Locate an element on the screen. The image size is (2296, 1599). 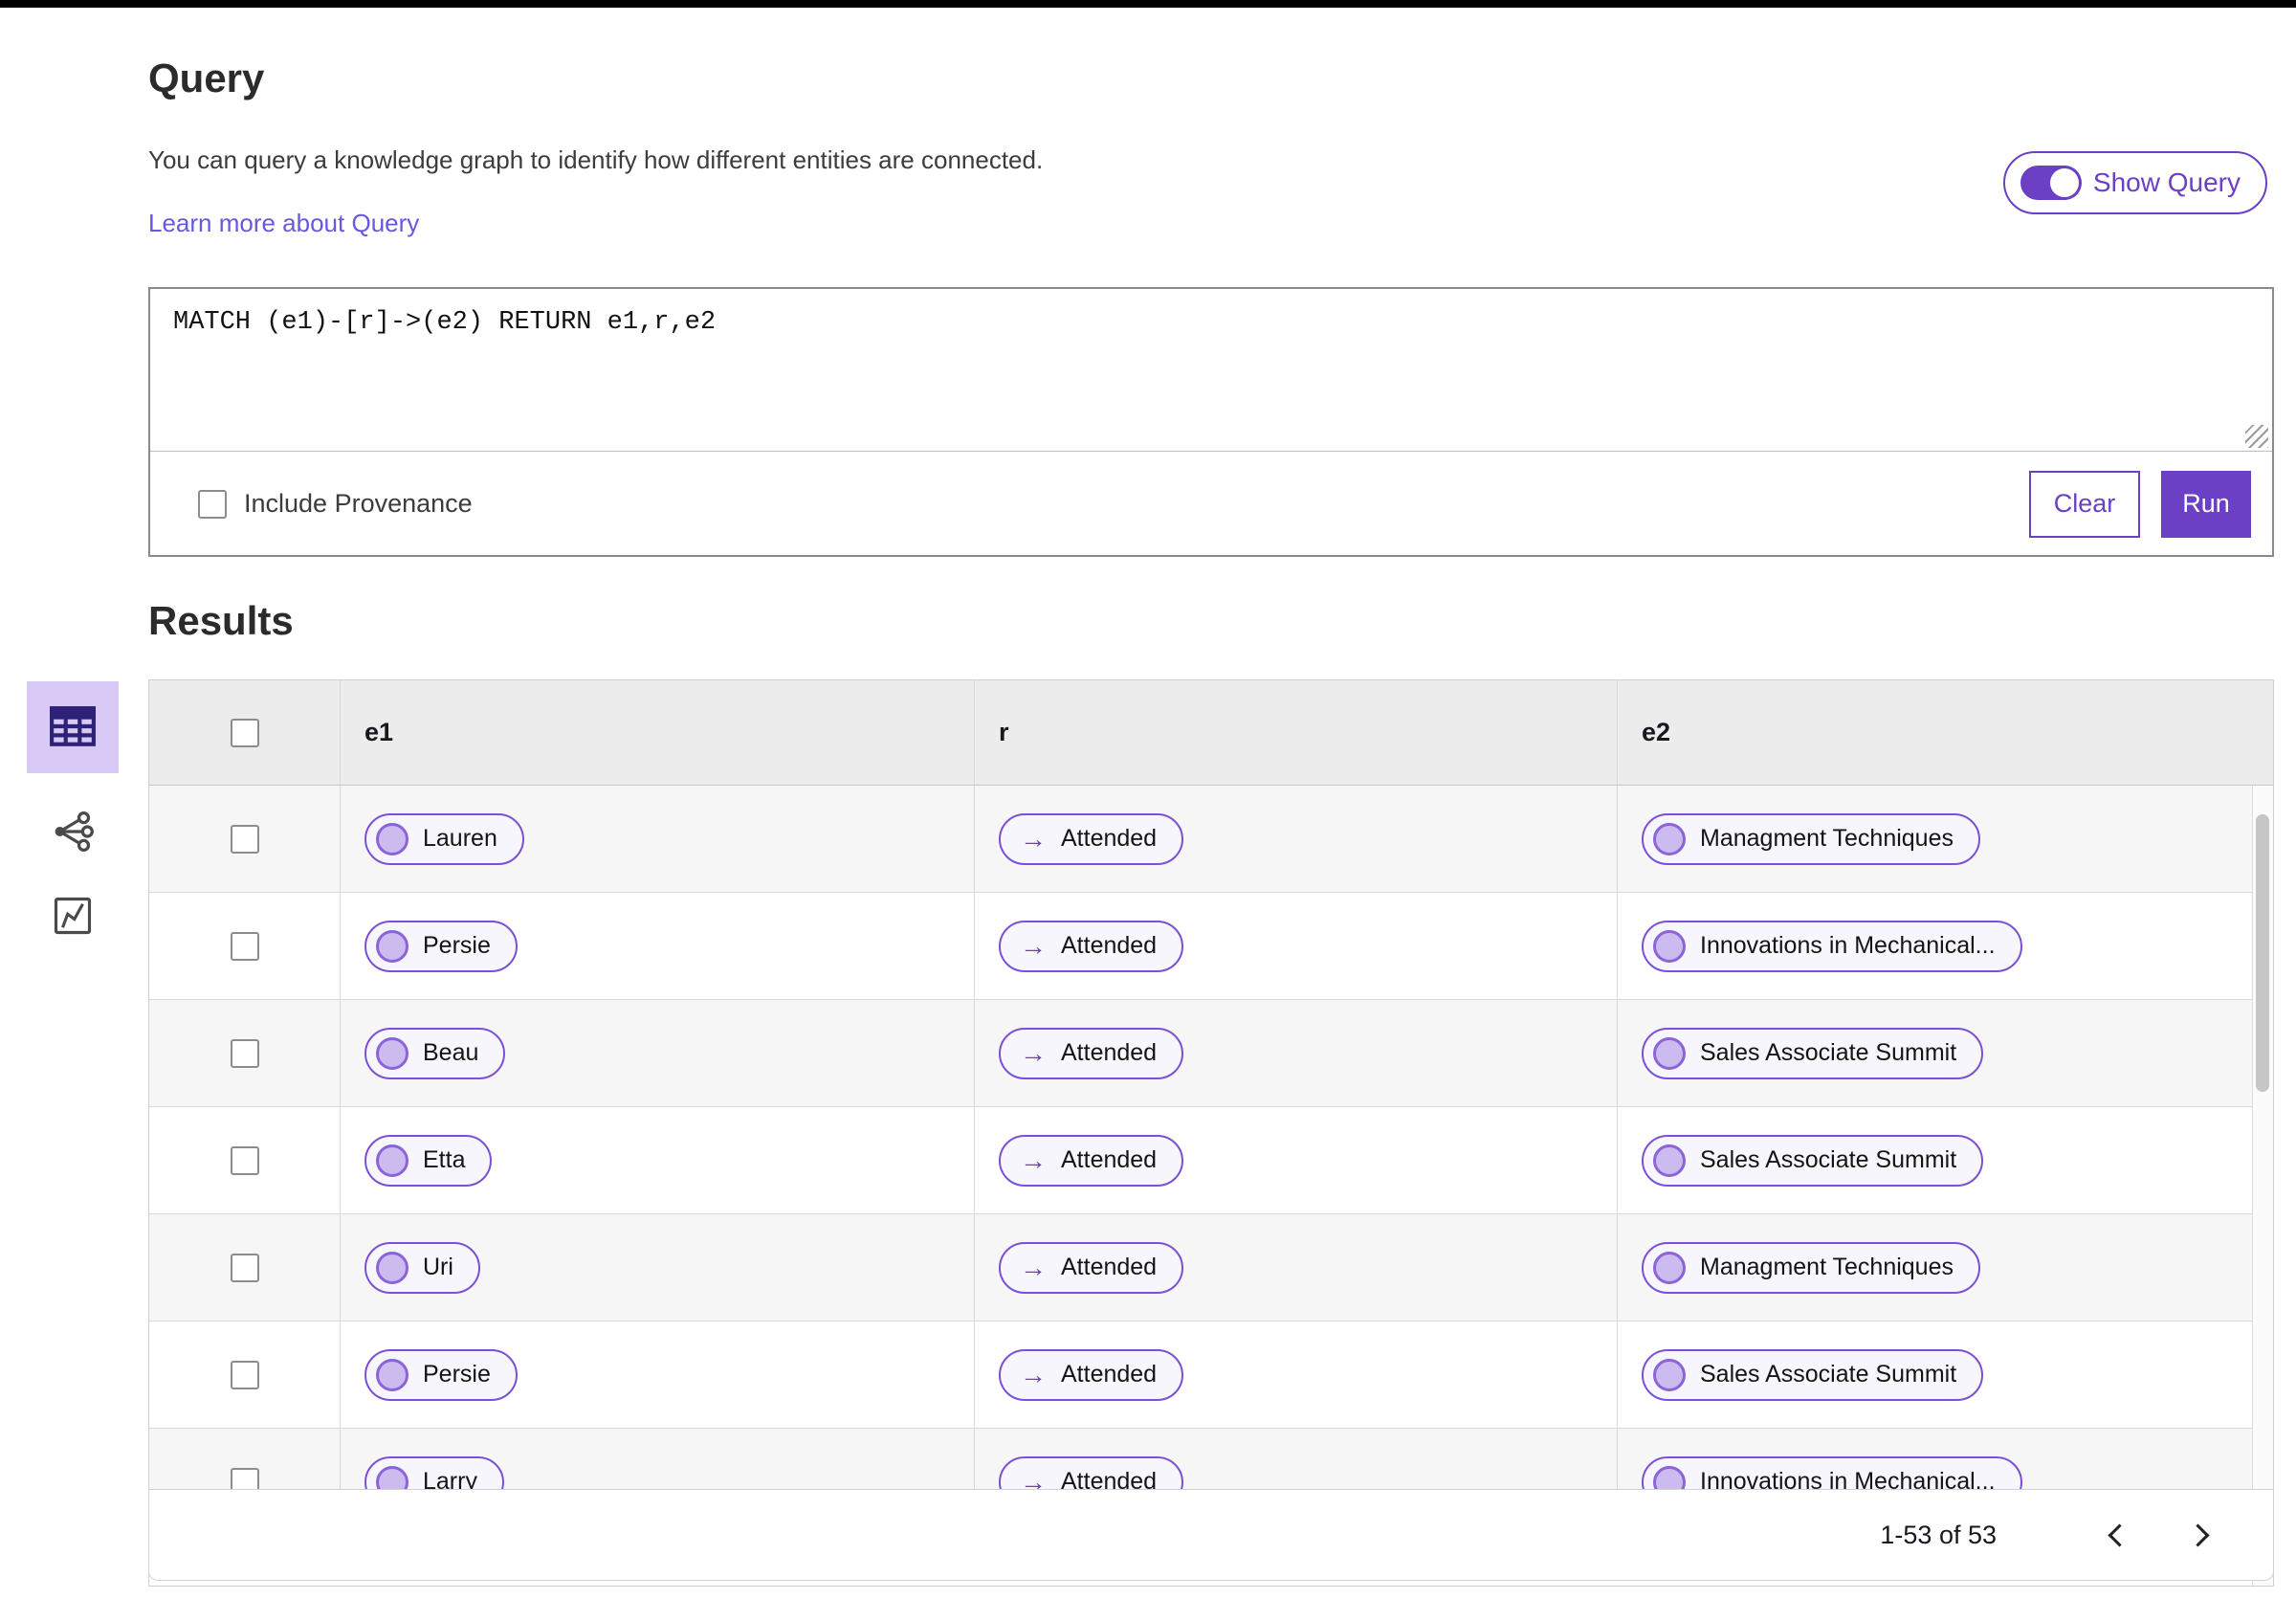
scrollbar-thumb is located at coordinates (2263, 953).